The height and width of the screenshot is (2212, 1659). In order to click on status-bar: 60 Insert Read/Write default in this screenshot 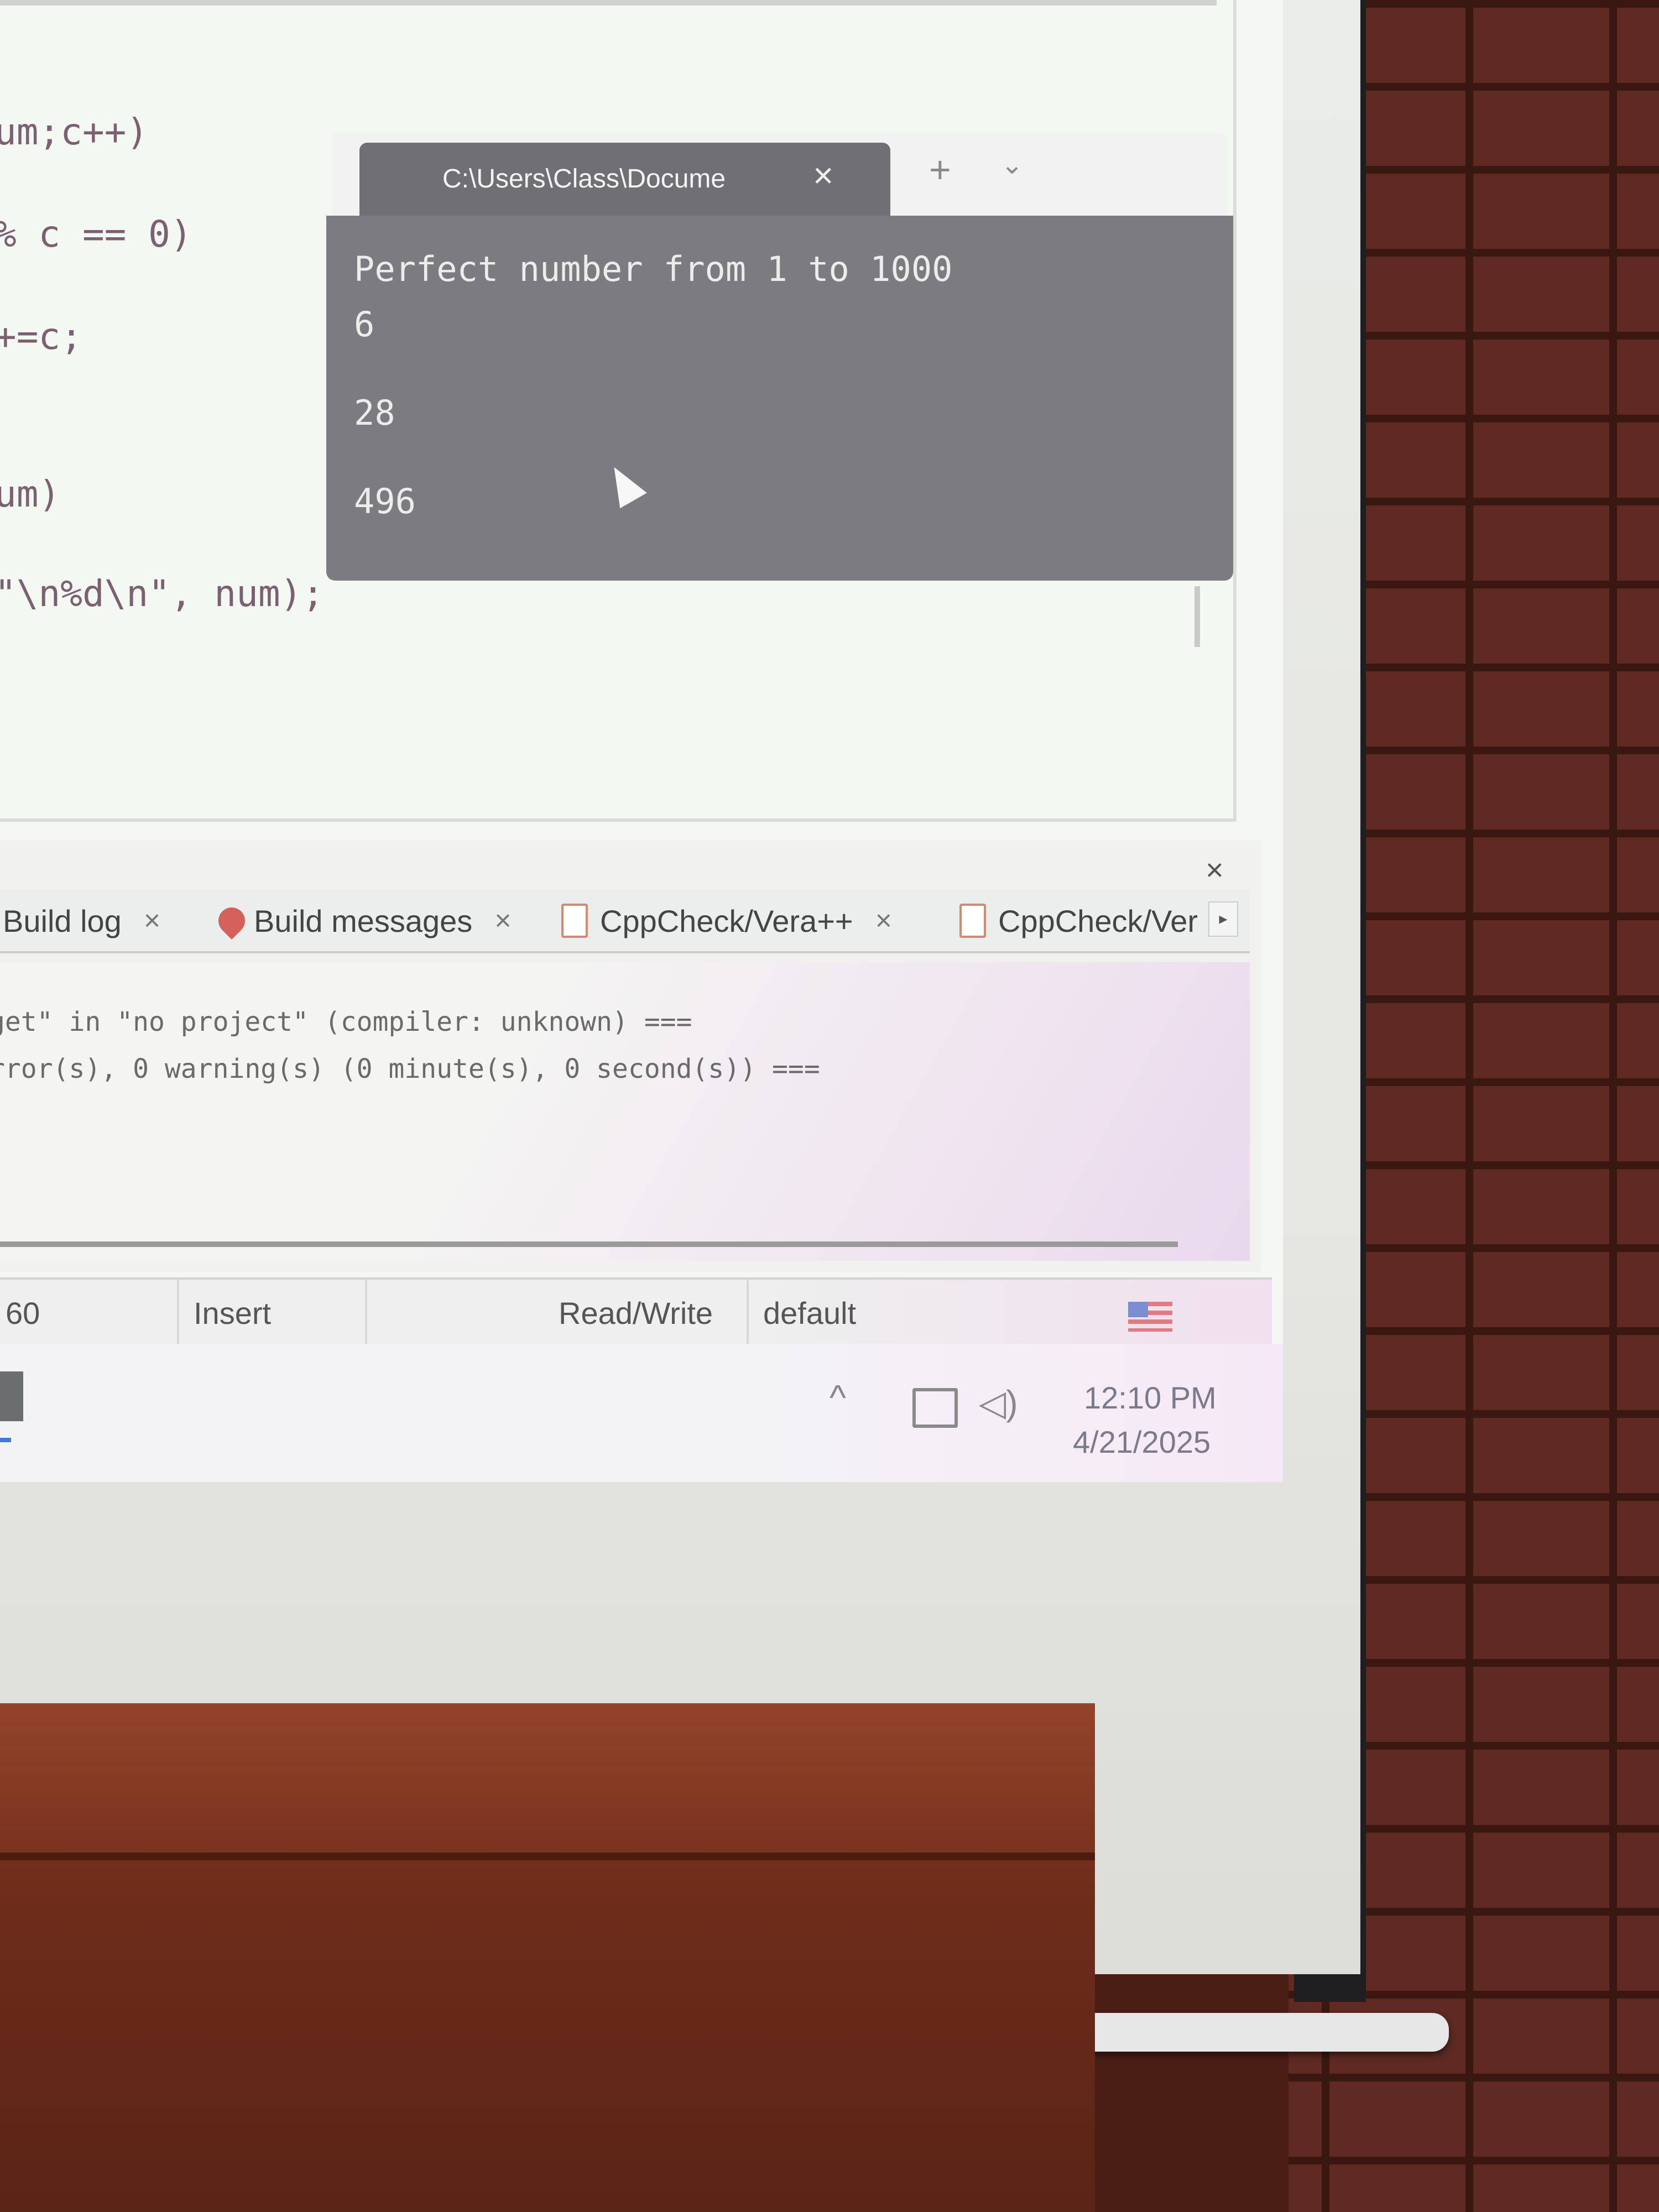, I will do `click(636, 1312)`.